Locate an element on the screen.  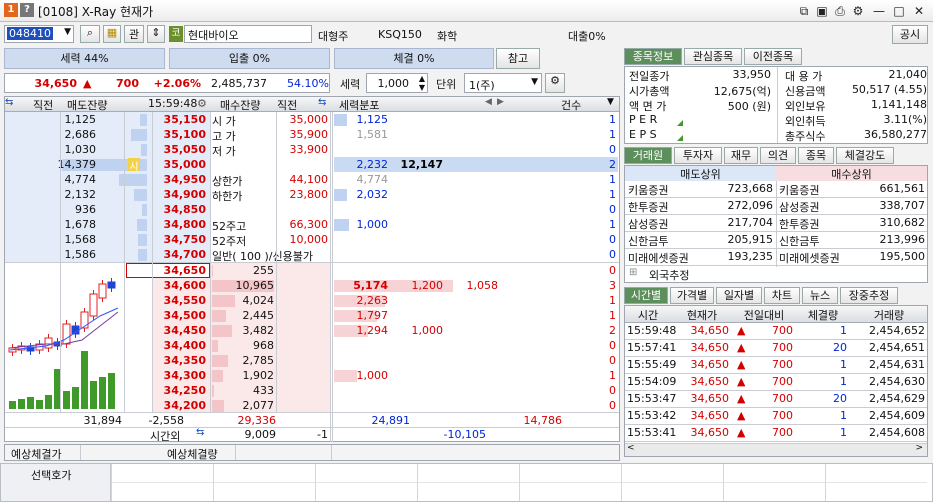
bid-qty: 1,902 is located at coordinates (258, 375).